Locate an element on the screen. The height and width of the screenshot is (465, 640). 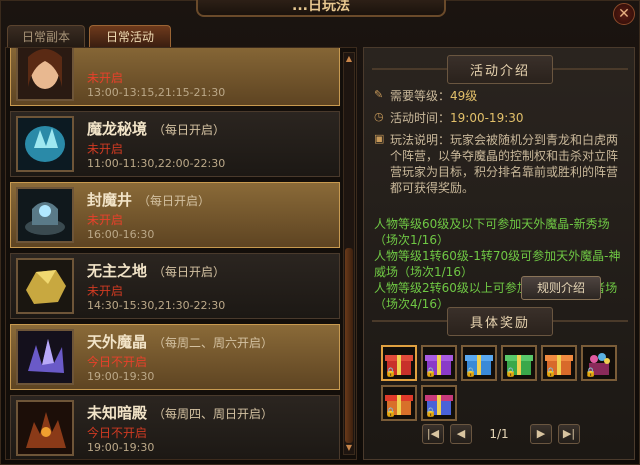
activity-name: 魔龙秘境 is located at coordinates (117, 129).